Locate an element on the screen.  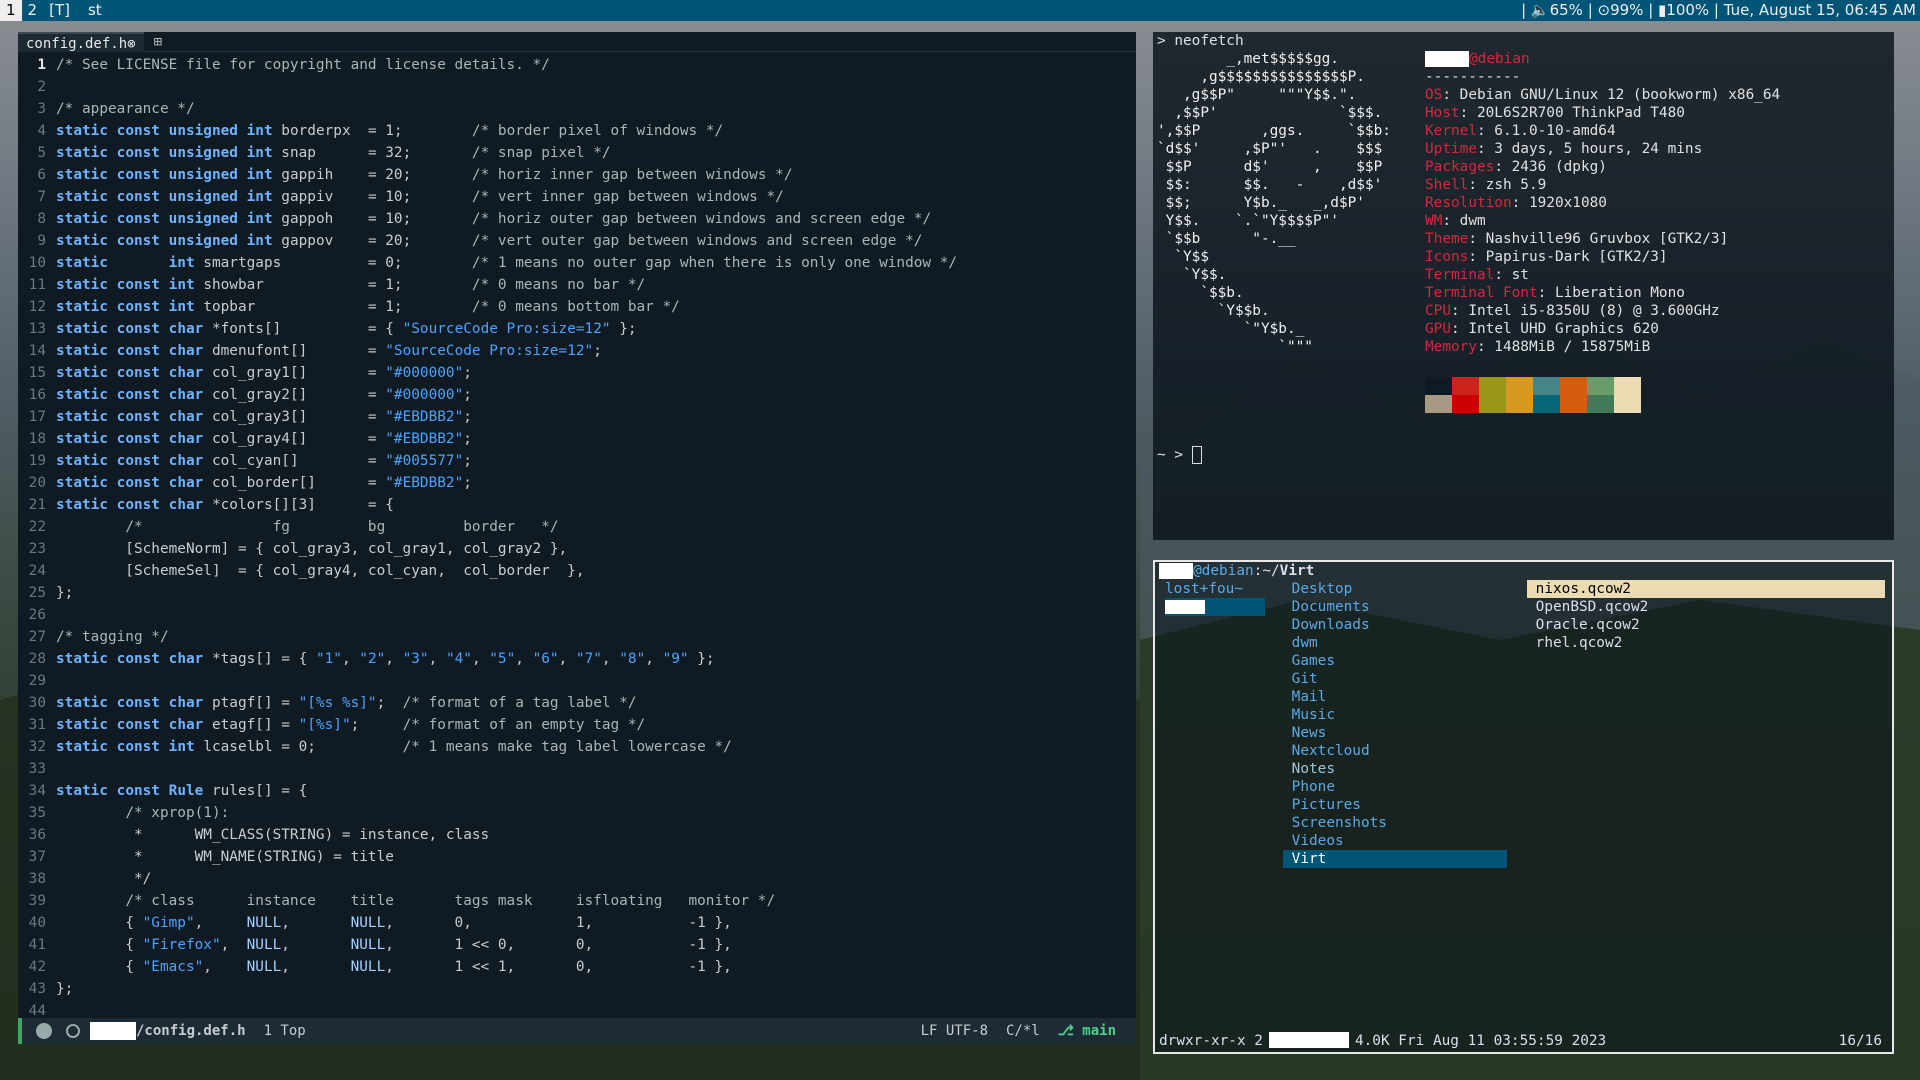
directory-entry: Desktop is located at coordinates (1395, 589).